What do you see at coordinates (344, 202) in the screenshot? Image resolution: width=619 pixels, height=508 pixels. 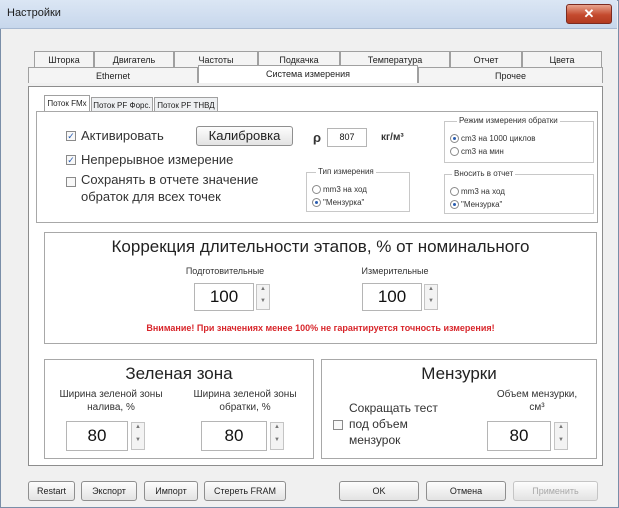 I see `measurement-type-label-beaker: "Мензурка"` at bounding box center [344, 202].